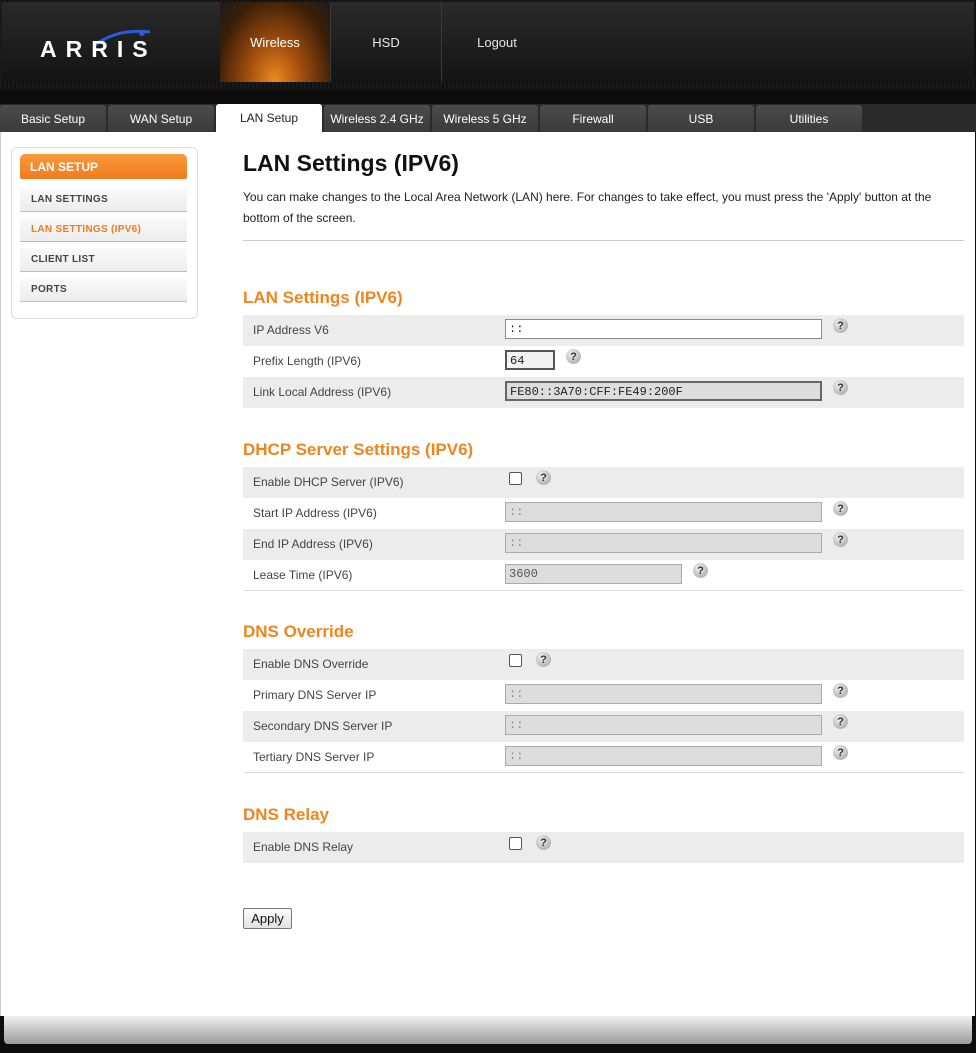  What do you see at coordinates (303, 575) in the screenshot?
I see `lease-time-label: Lease Time (IPV6)` at bounding box center [303, 575].